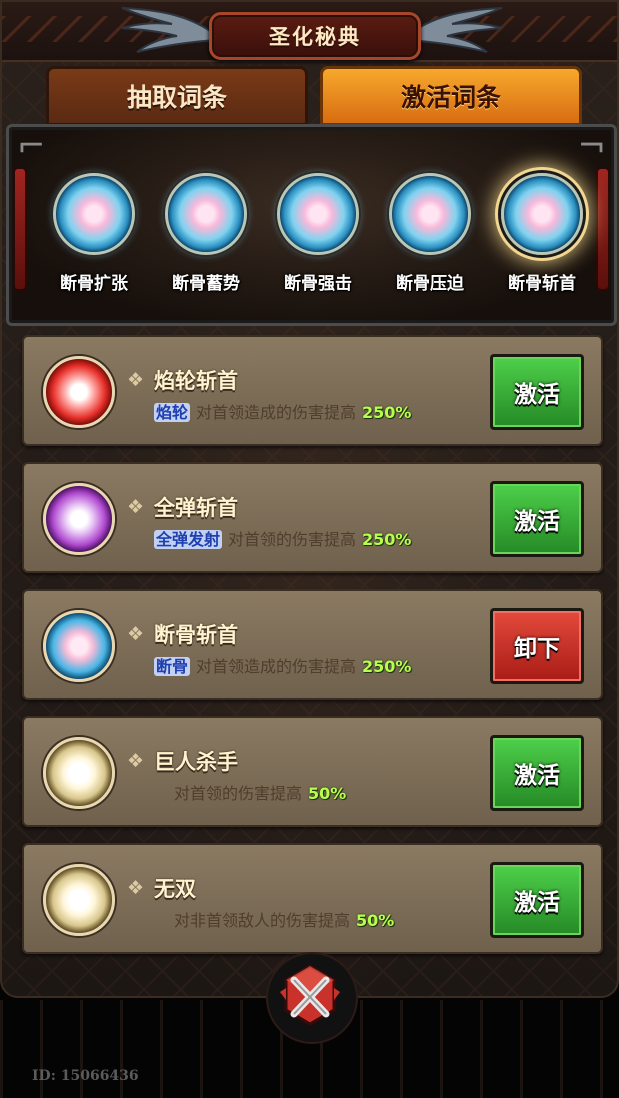  What do you see at coordinates (603, 229) in the screenshot?
I see `frame-right-bar` at bounding box center [603, 229].